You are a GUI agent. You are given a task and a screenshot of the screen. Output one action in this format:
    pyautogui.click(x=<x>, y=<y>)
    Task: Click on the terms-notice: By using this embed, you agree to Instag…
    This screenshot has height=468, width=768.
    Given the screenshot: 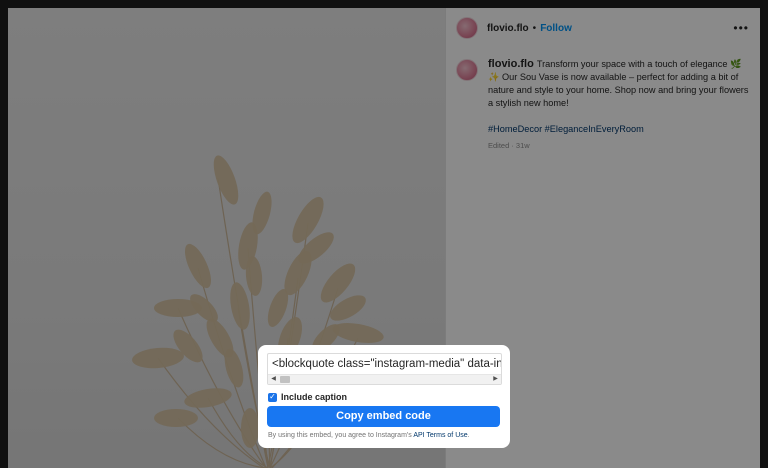 What is the action you would take?
    pyautogui.click(x=369, y=435)
    